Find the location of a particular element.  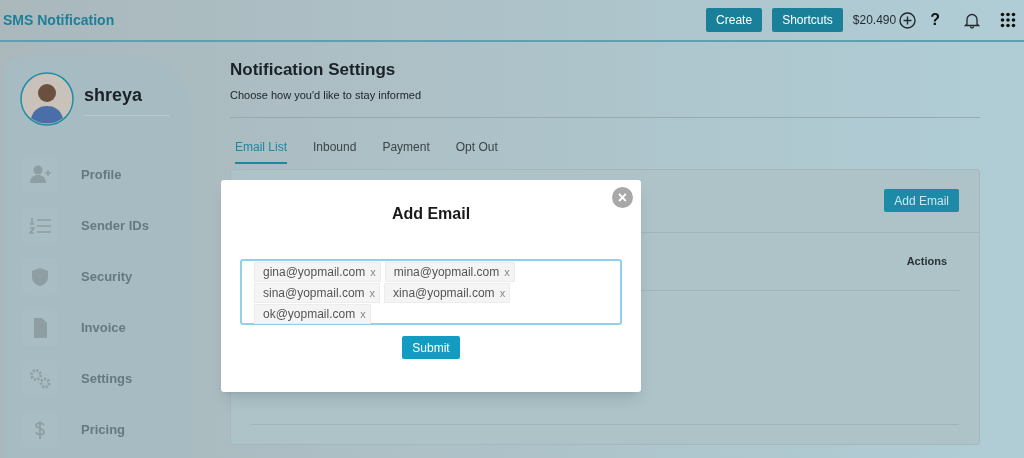

sidebar-item: Settings is located at coordinates (107, 378).